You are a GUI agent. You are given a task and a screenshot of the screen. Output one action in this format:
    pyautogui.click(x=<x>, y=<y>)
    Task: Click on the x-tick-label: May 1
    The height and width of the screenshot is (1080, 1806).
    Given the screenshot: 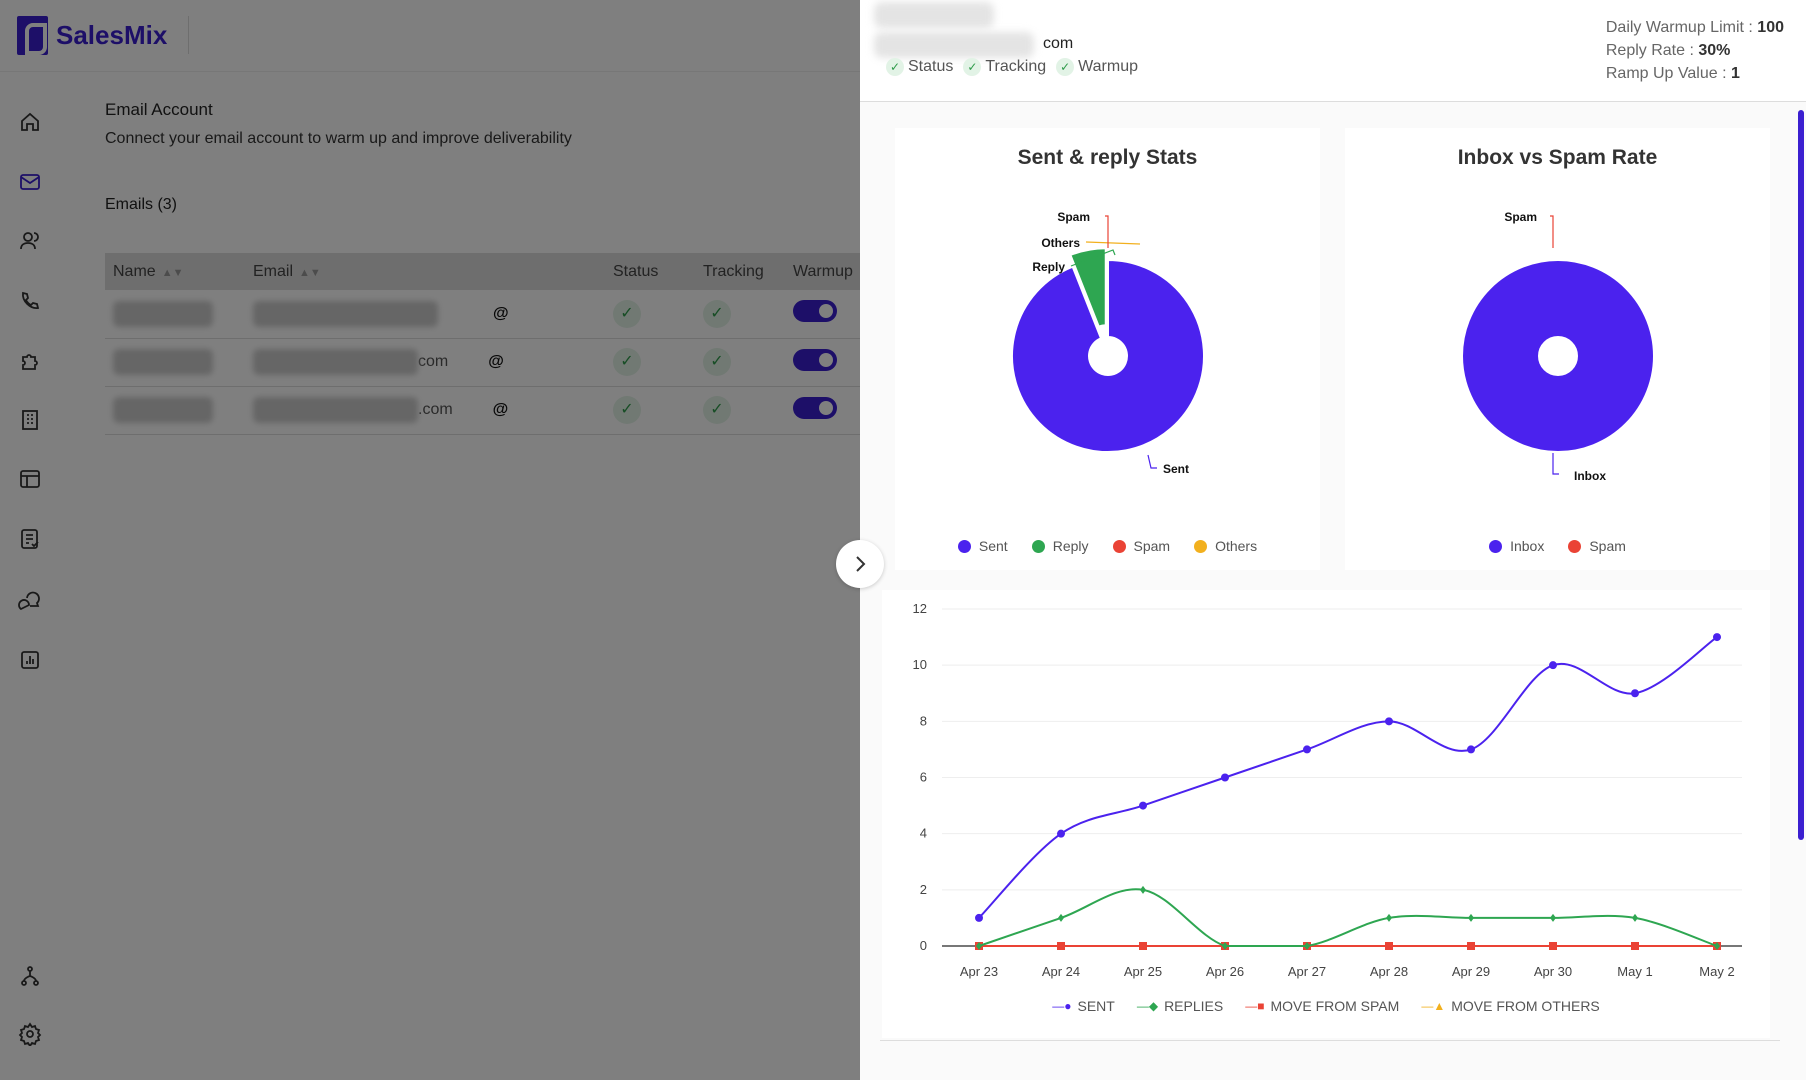 What is the action you would take?
    pyautogui.click(x=1634, y=971)
    